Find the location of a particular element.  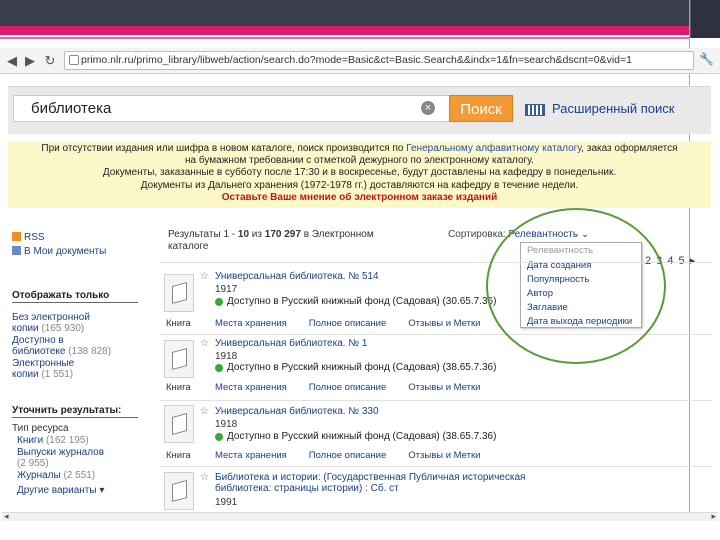

chevron-down-icon: ⌄ is located at coordinates (585, 234).